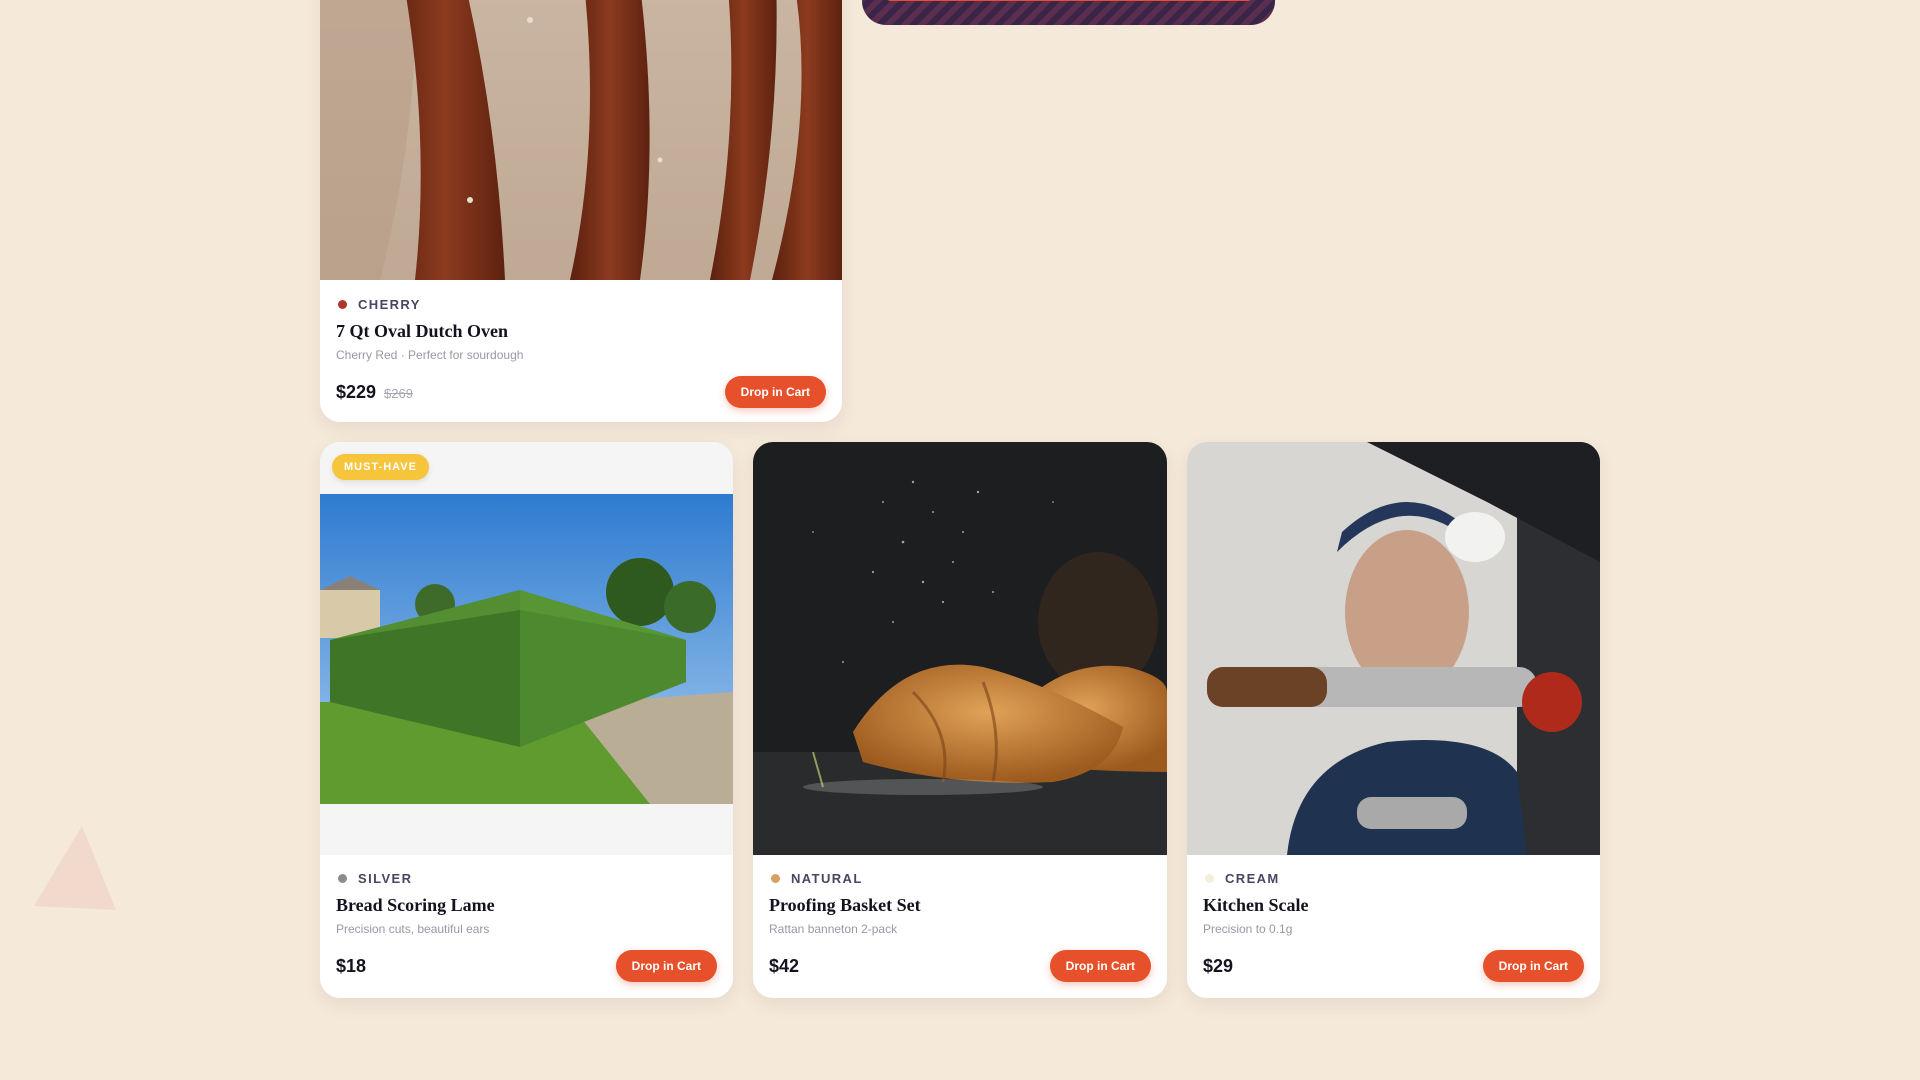 This screenshot has width=1920, height=1080. I want to click on color-option: NATURAL, so click(960, 878).